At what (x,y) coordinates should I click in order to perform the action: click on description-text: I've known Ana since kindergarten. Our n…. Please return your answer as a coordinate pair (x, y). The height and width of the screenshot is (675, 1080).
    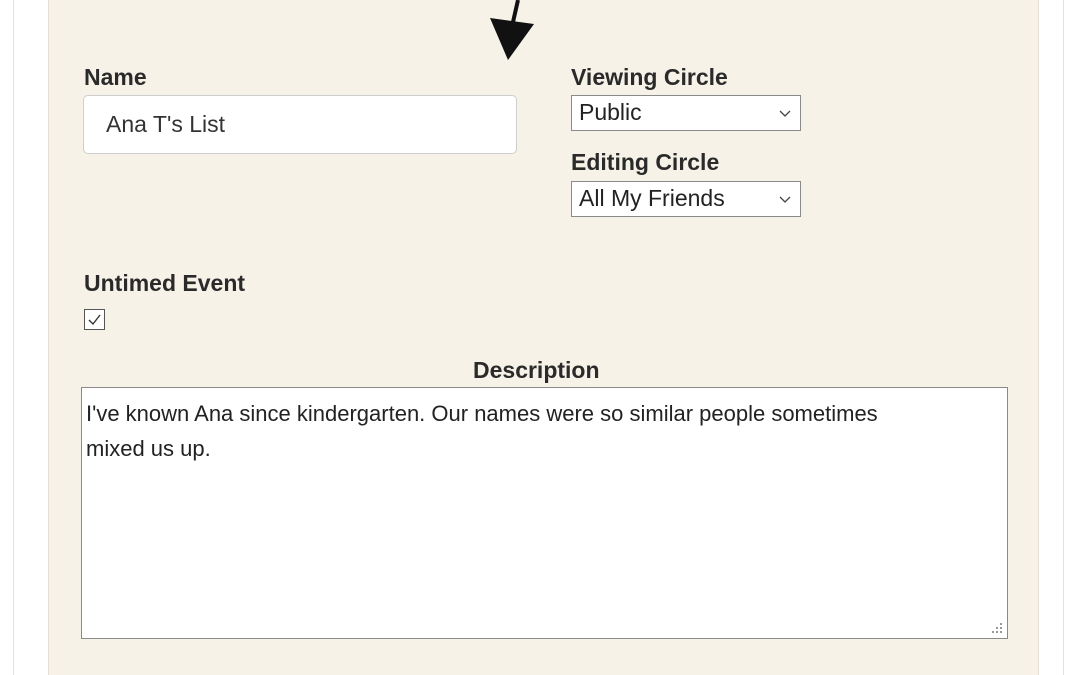
    Looking at the image, I should click on (482, 431).